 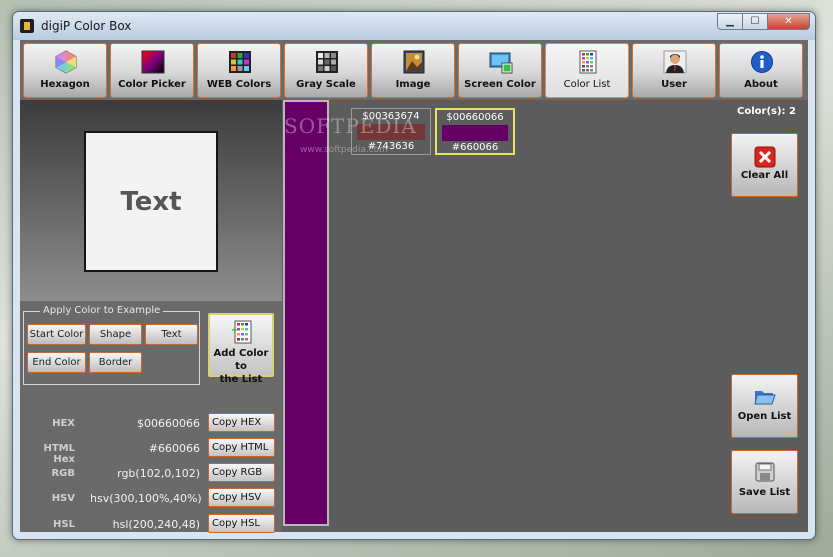 I want to click on preview-panel: Text, so click(x=151, y=200).